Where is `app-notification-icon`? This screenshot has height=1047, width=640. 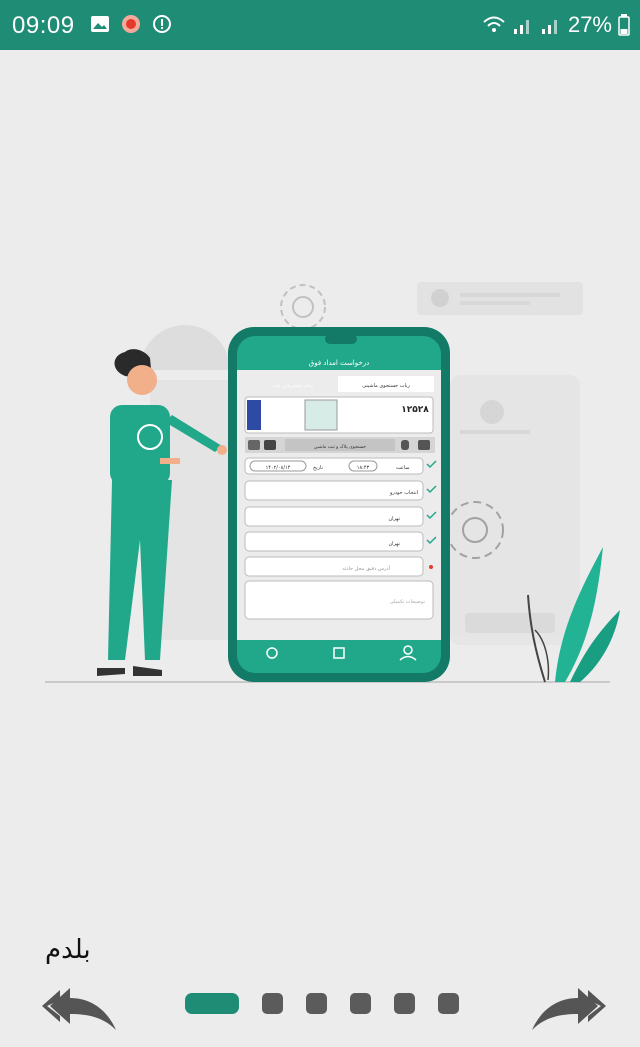
app-notification-icon is located at coordinates (131, 24).